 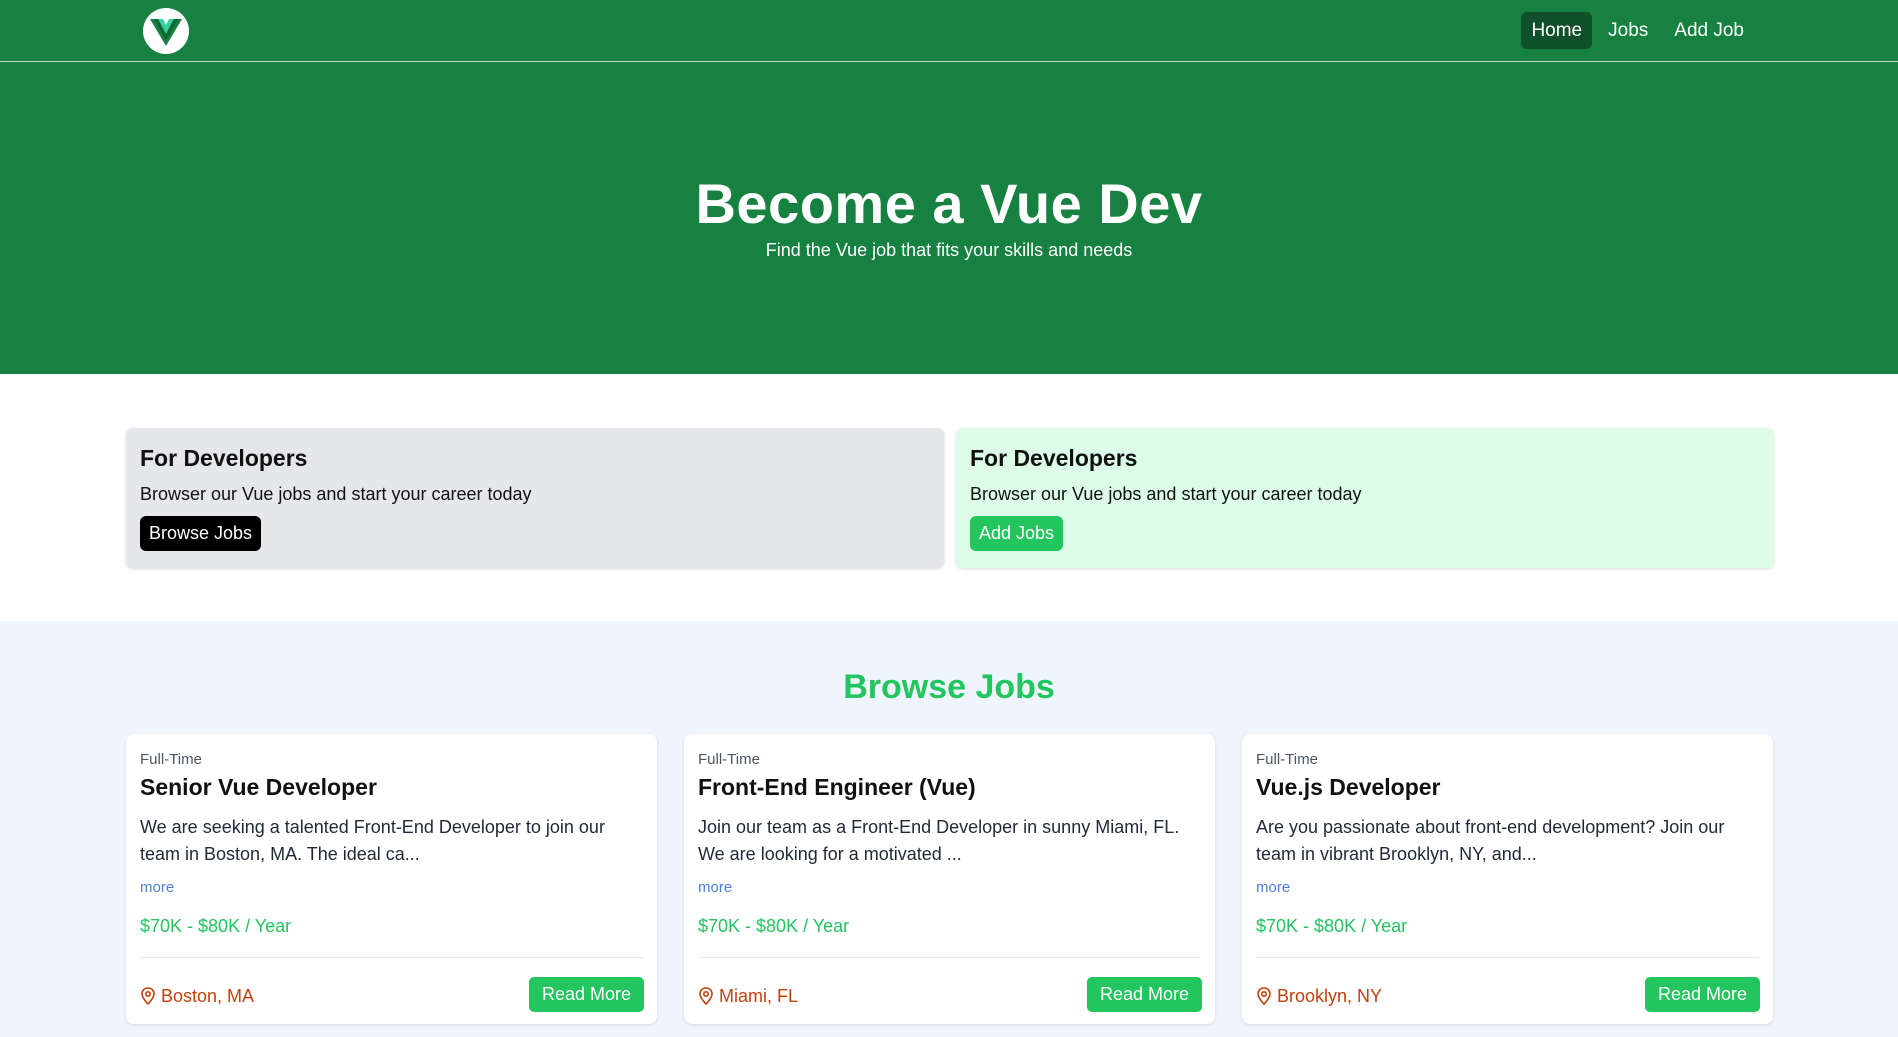 I want to click on job-location: Brooklyn, NY, so click(x=1319, y=996).